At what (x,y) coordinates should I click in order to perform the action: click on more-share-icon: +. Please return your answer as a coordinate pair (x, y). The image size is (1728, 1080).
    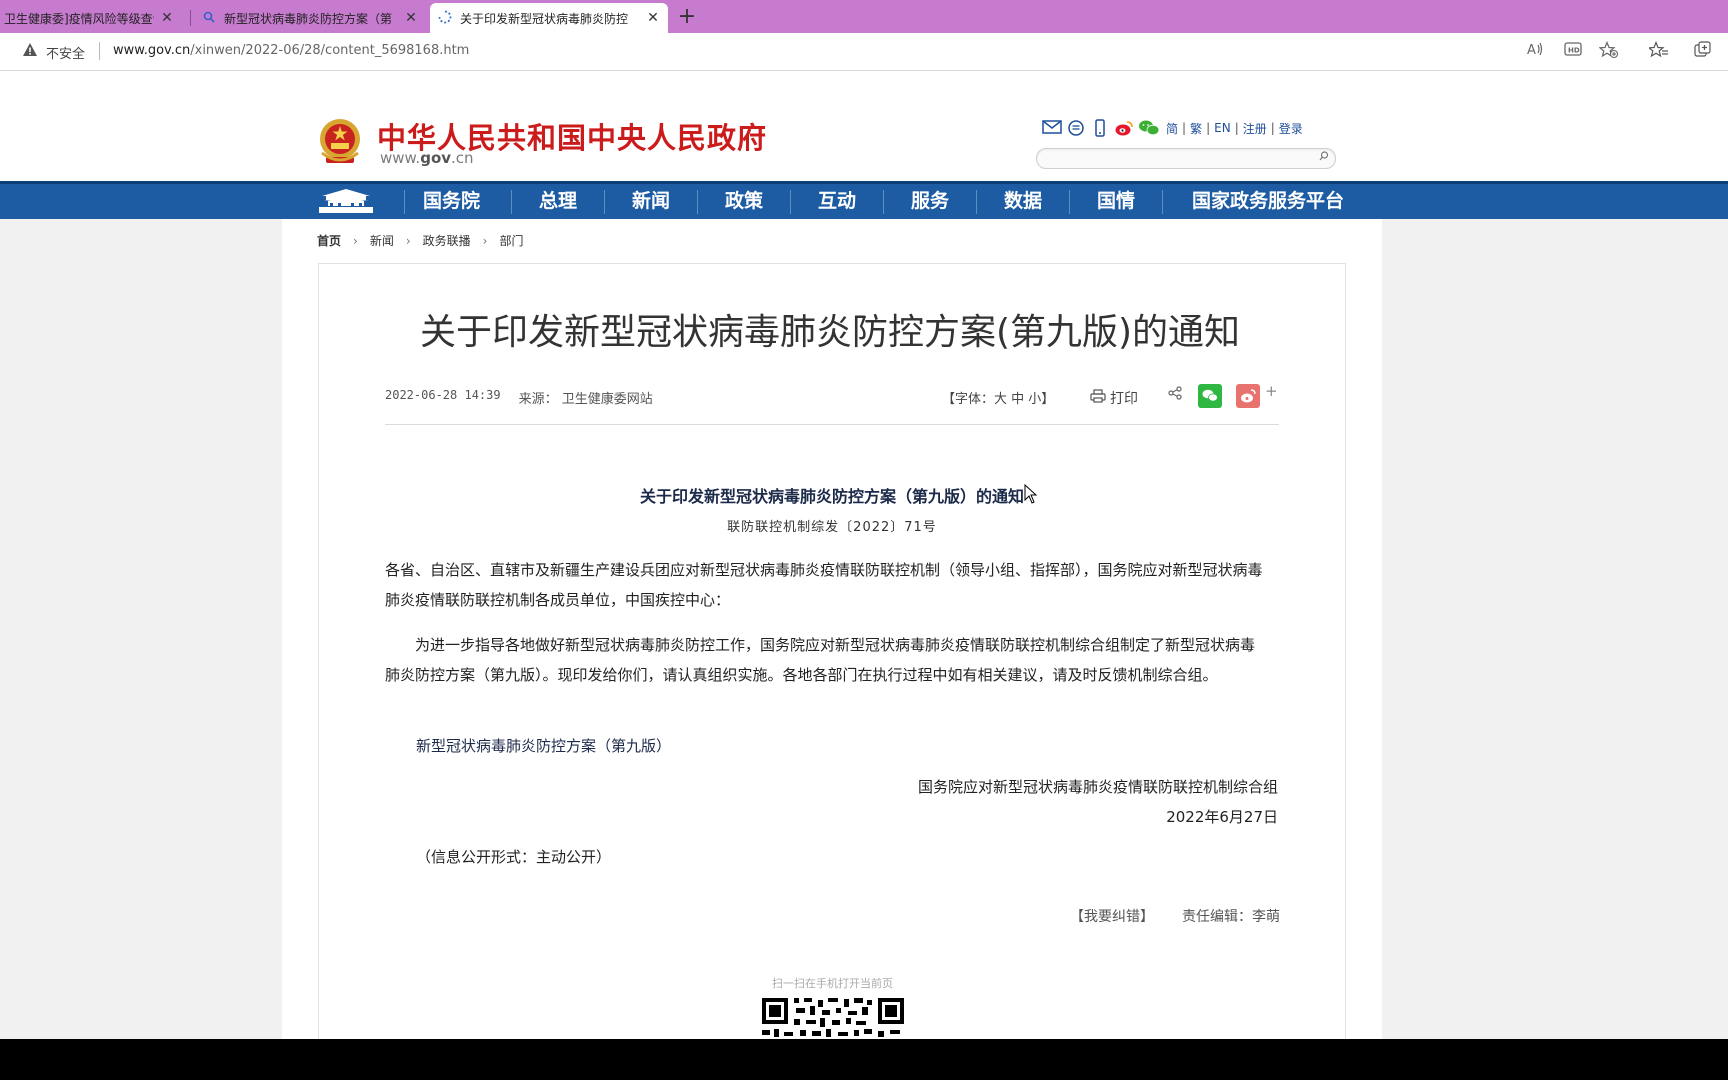
    Looking at the image, I should click on (1271, 391).